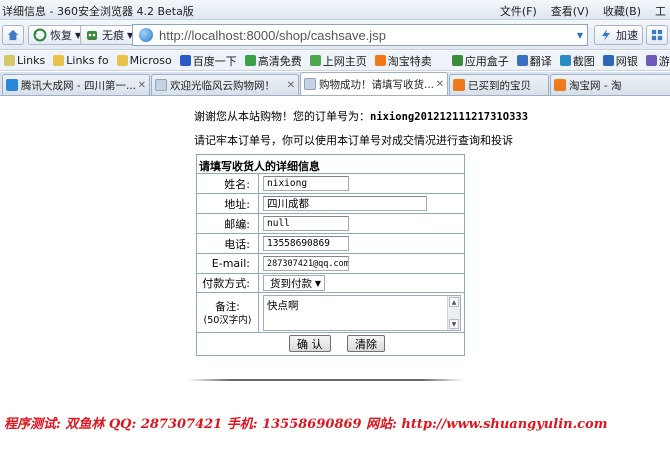  Describe the element at coordinates (577, 61) in the screenshot. I see `bookmark-screenshot: 截图` at that location.